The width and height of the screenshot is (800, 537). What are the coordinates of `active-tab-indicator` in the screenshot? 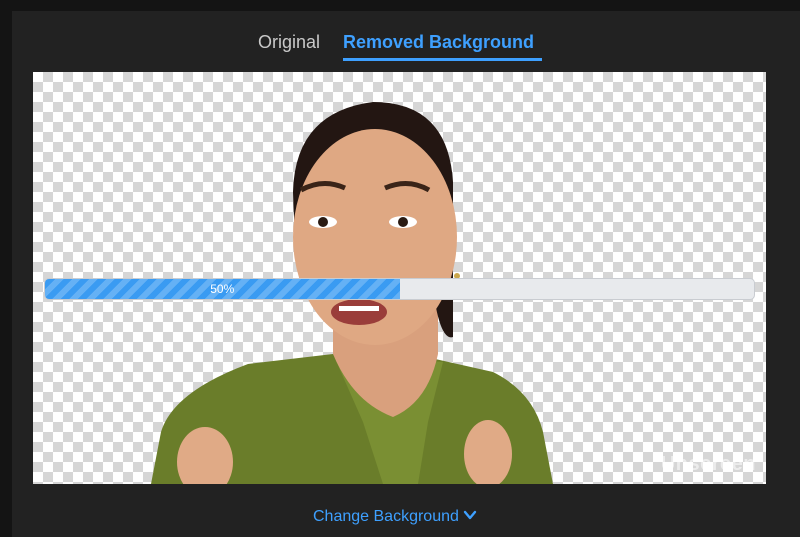 It's located at (442, 59).